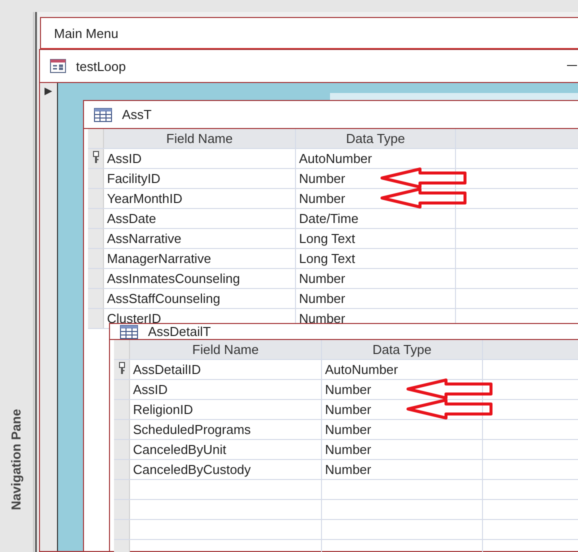 Image resolution: width=578 pixels, height=552 pixels. I want to click on table-cell: FacilityID, so click(200, 178).